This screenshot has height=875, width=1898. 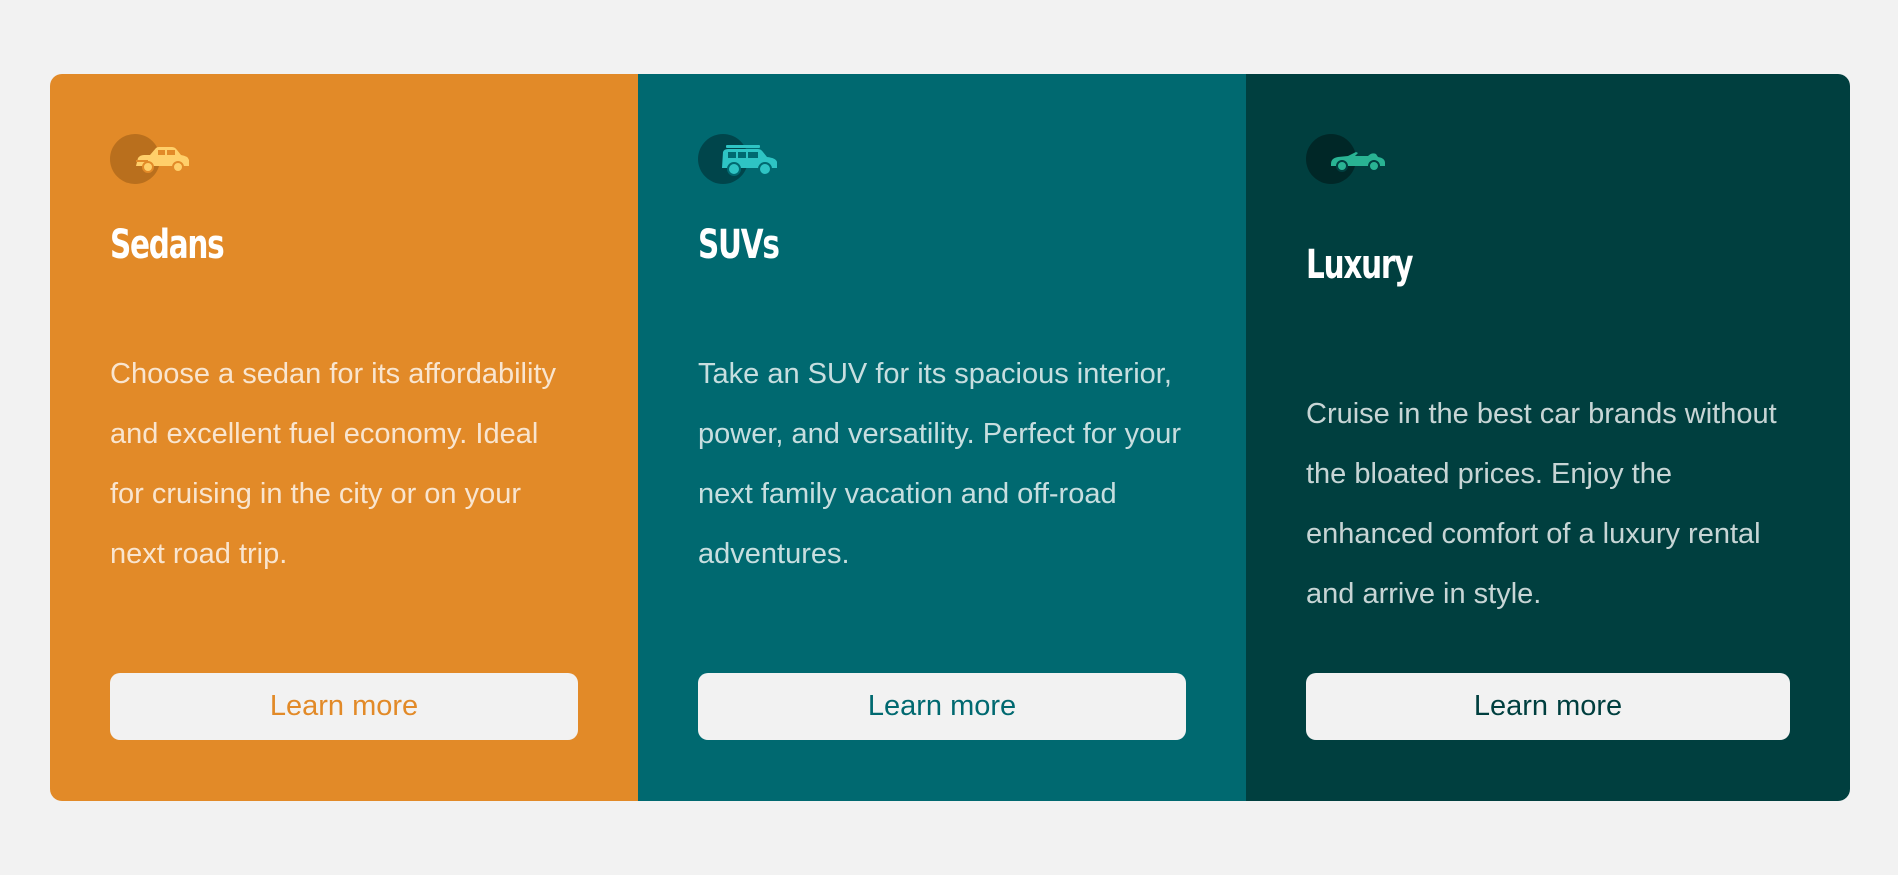 What do you see at coordinates (167, 245) in the screenshot?
I see `card-title: Sedans` at bounding box center [167, 245].